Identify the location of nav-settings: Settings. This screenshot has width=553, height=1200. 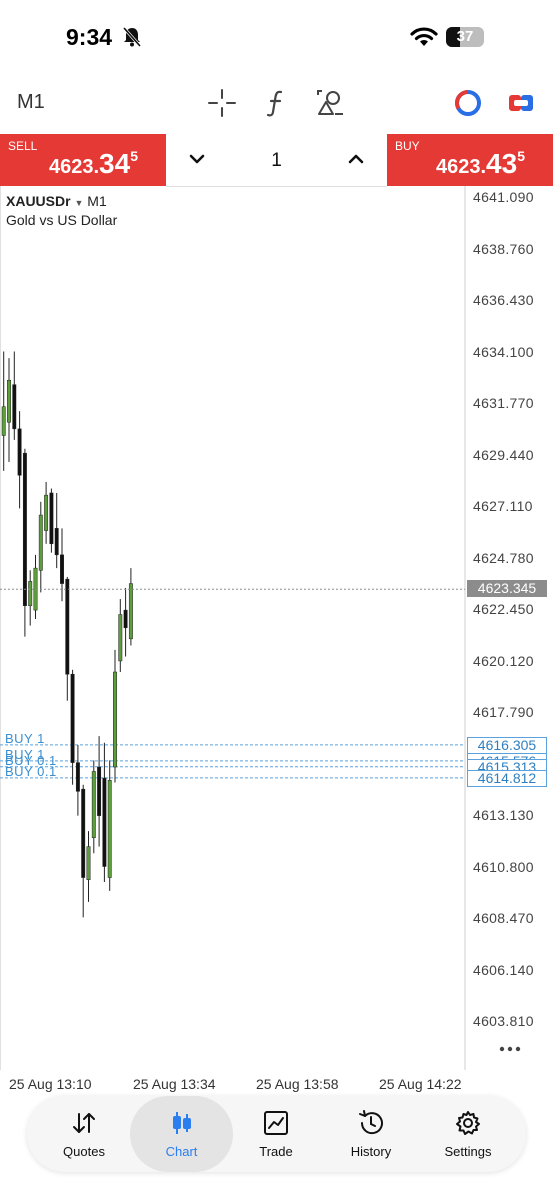
(468, 1134).